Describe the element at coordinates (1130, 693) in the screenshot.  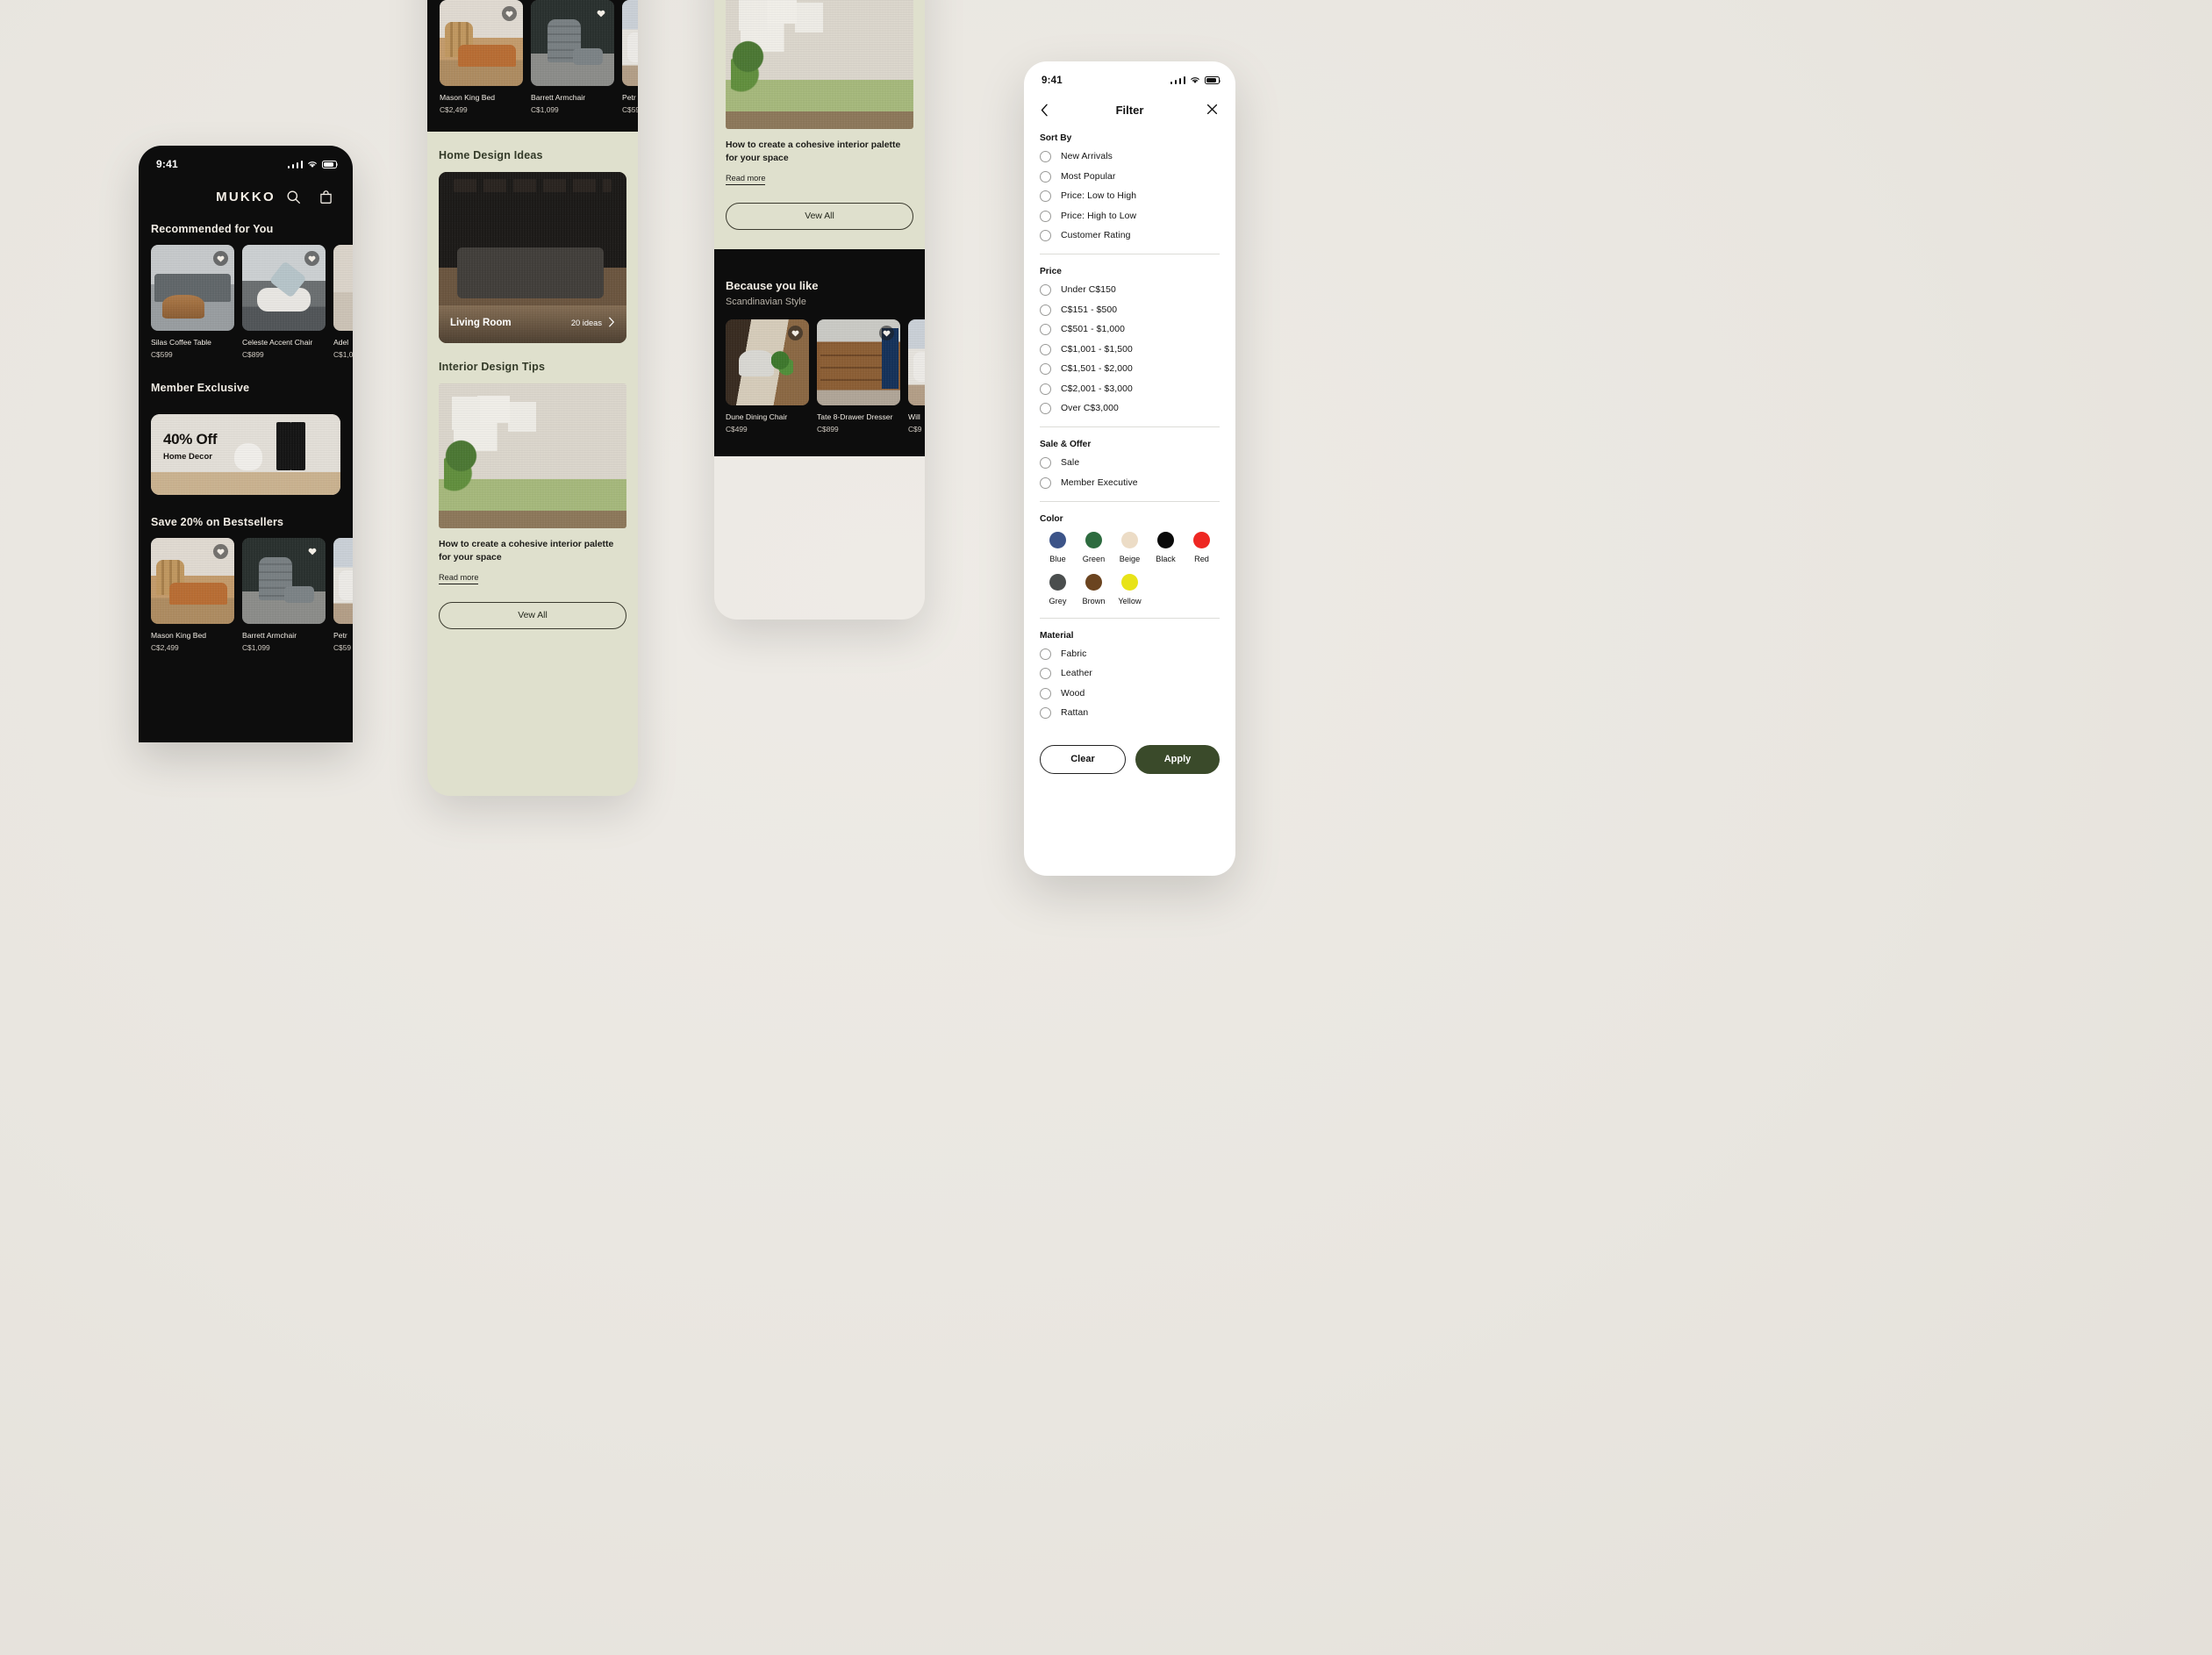
I see `radio-option-wood: Wood` at that location.